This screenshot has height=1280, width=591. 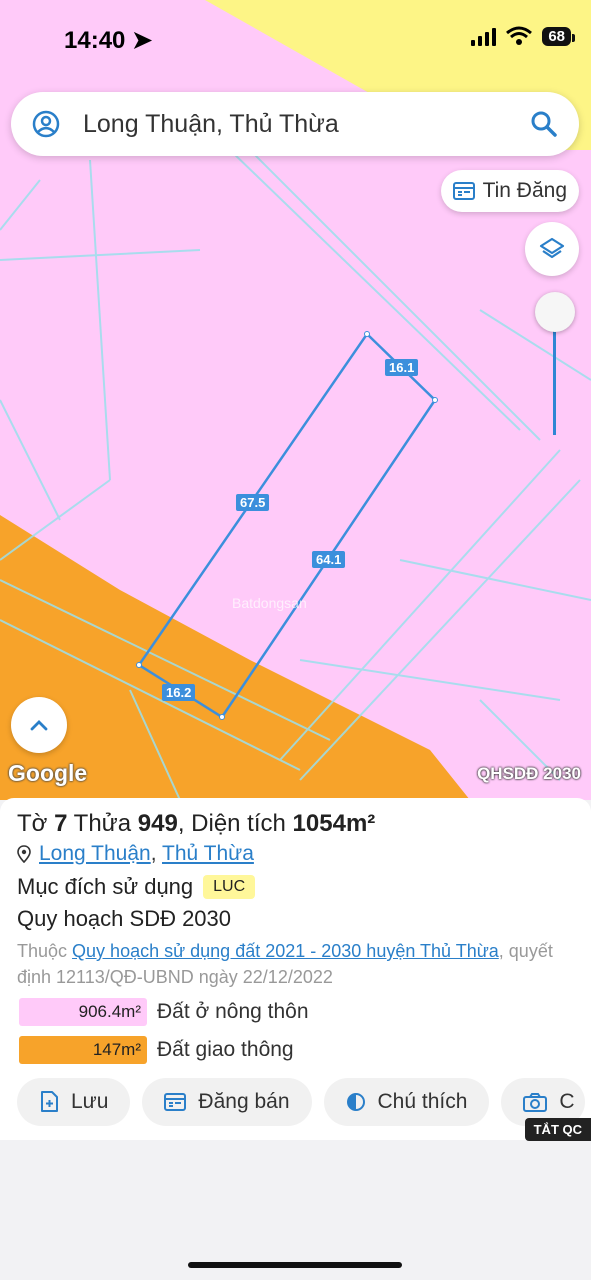 I want to click on thua-label: Thửa, so click(x=102, y=823).